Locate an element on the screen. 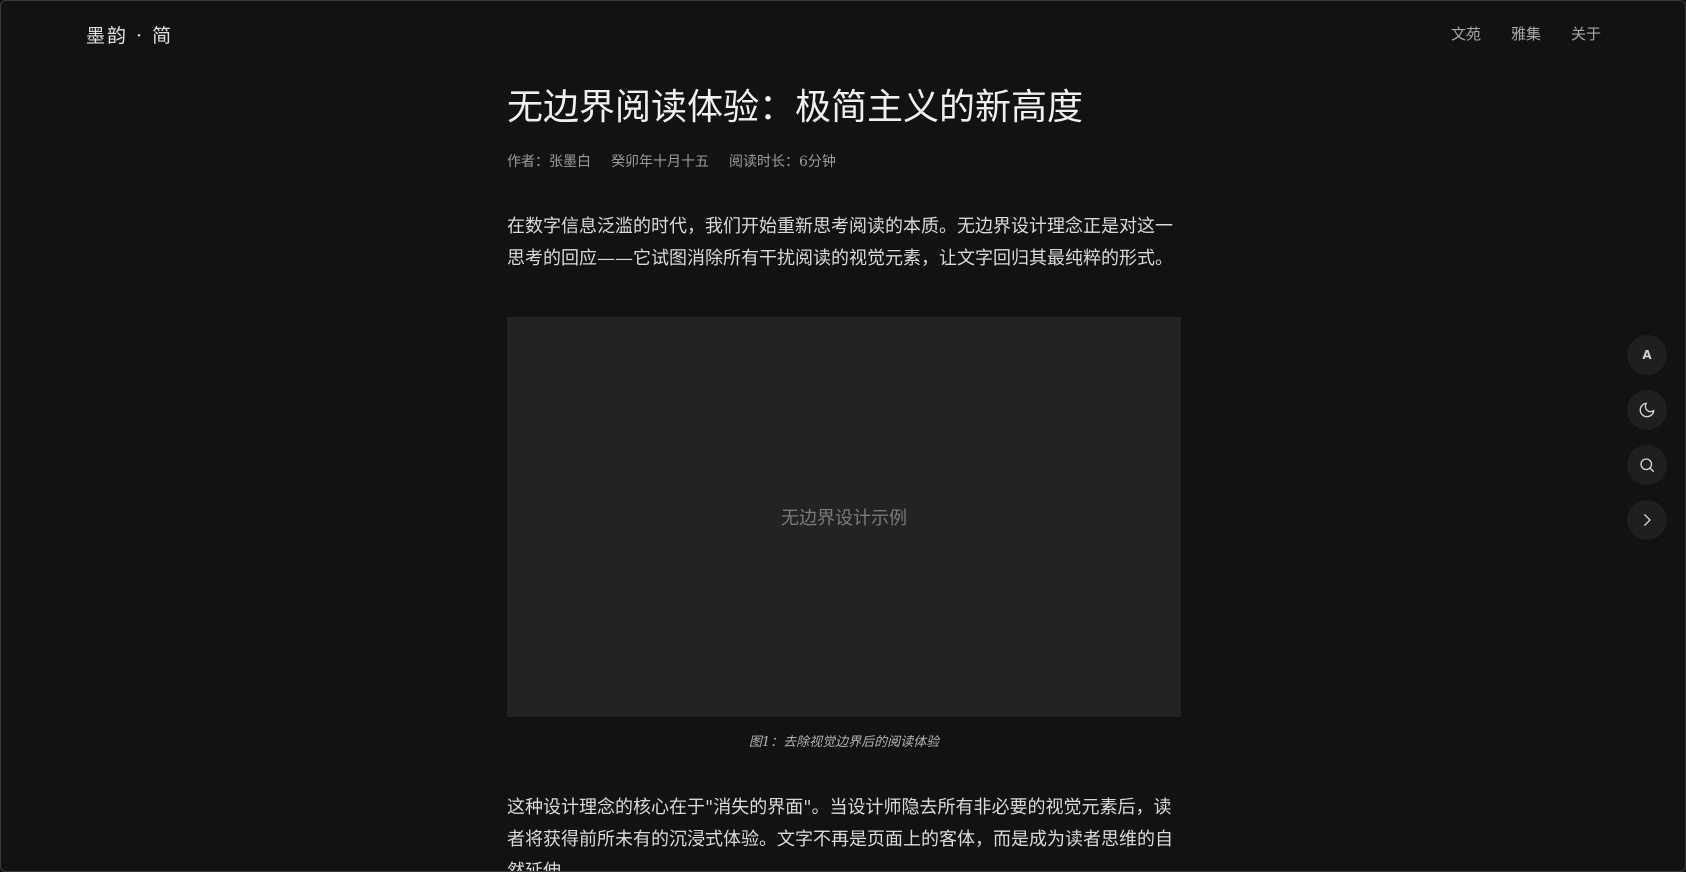  article-date: 癸卯年十月十五 is located at coordinates (660, 162).